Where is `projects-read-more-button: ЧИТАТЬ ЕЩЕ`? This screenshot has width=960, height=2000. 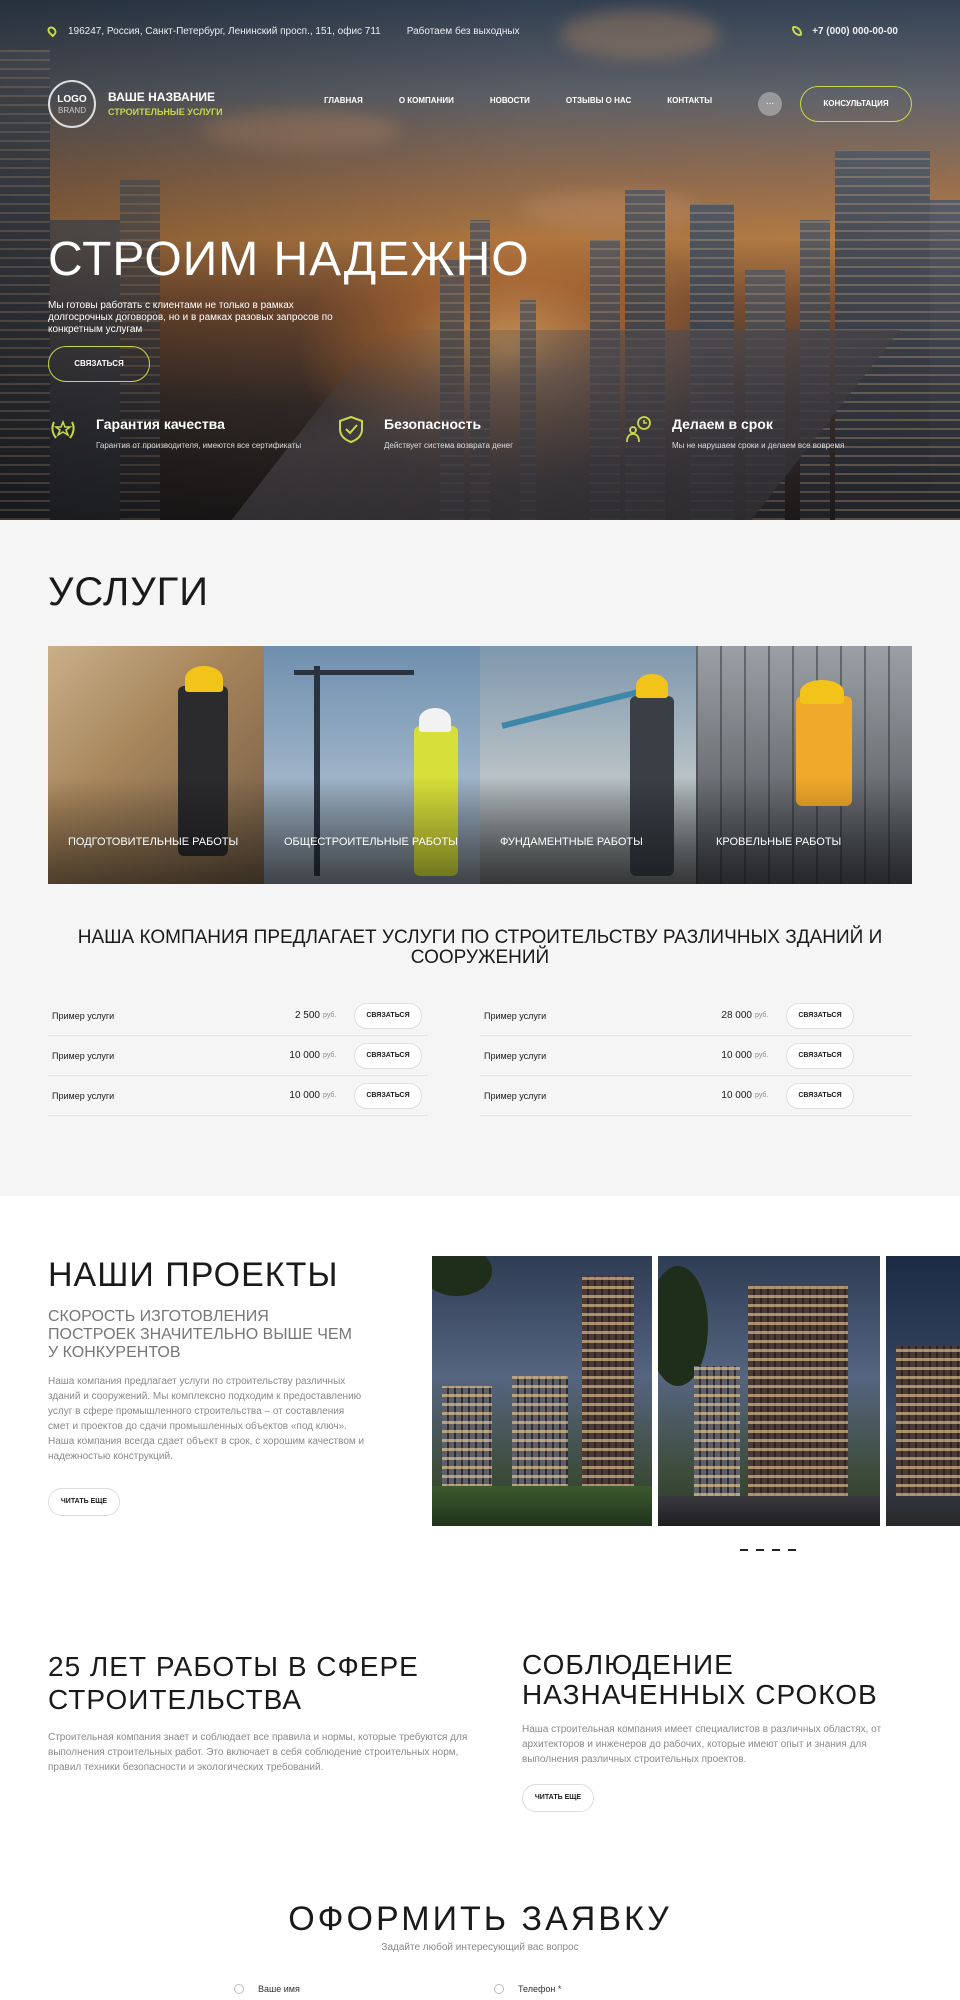
projects-read-more-button: ЧИТАТЬ ЕЩЕ is located at coordinates (84, 1502).